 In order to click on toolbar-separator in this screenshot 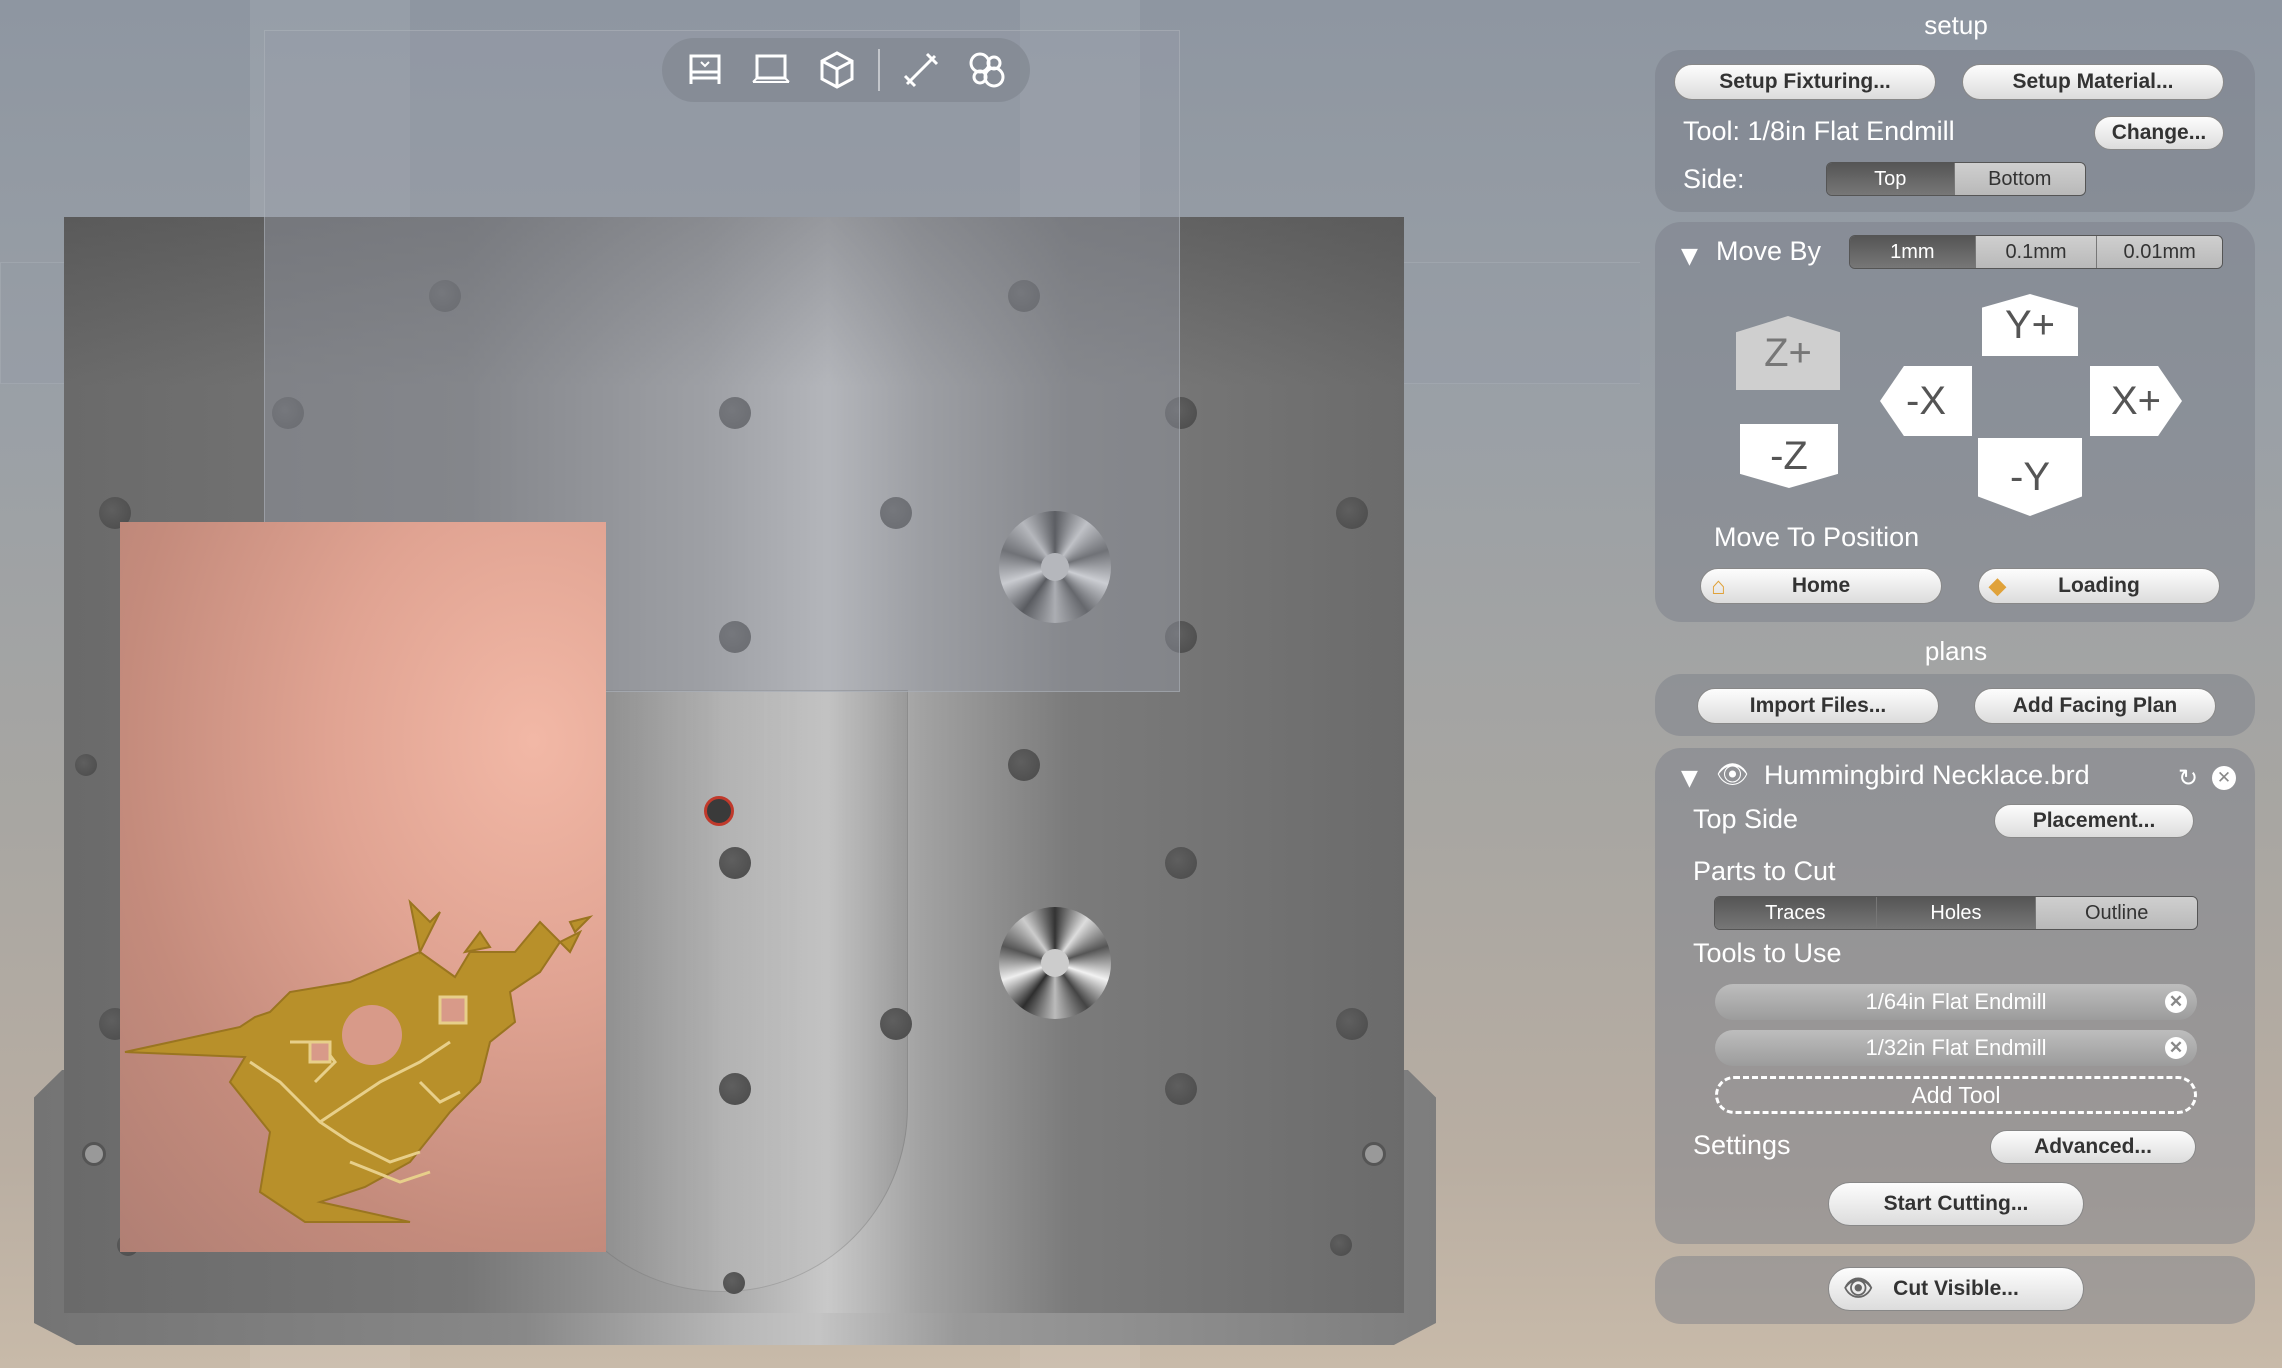, I will do `click(879, 70)`.